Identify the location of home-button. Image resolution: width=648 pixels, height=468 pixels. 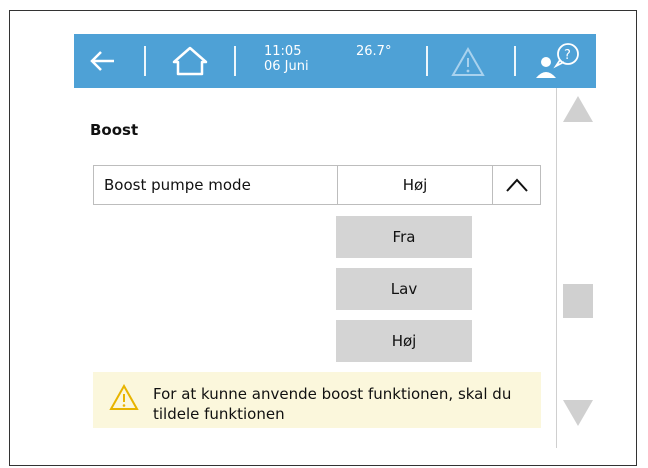
(190, 61).